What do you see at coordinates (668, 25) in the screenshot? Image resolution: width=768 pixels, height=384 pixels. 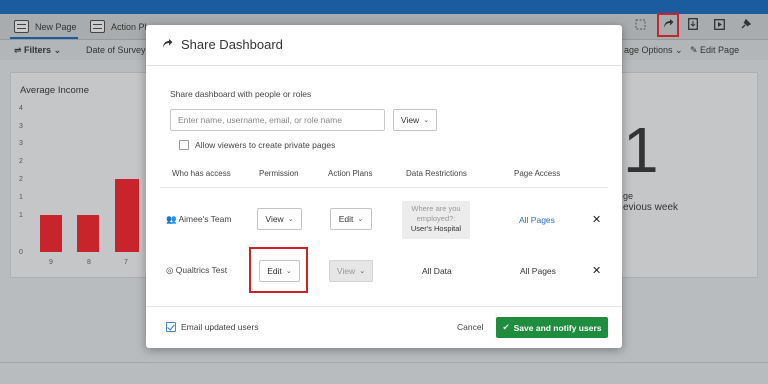 I see `share-highlight` at bounding box center [668, 25].